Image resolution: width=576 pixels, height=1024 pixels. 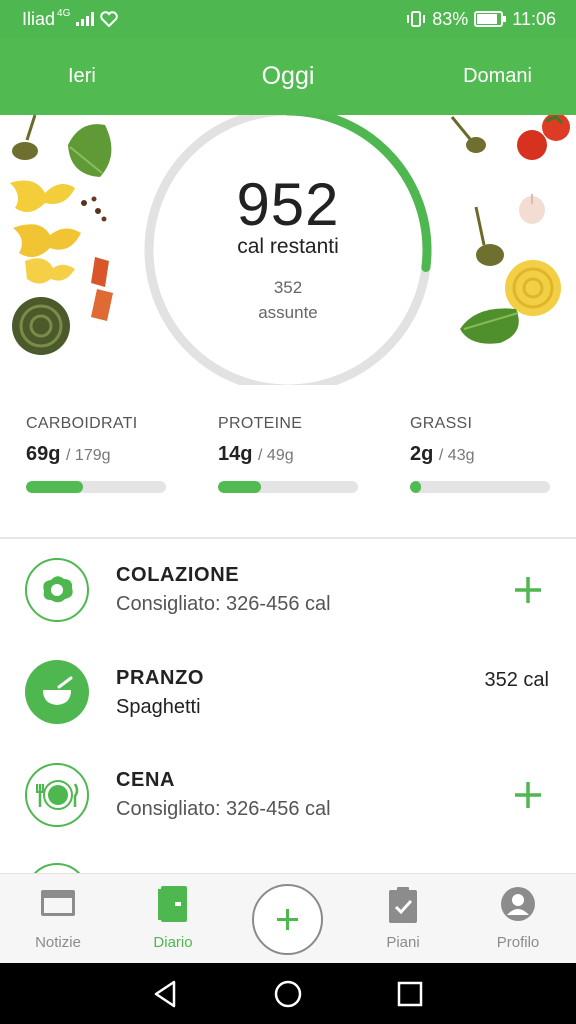 What do you see at coordinates (165, 994) in the screenshot?
I see `back-button-icon` at bounding box center [165, 994].